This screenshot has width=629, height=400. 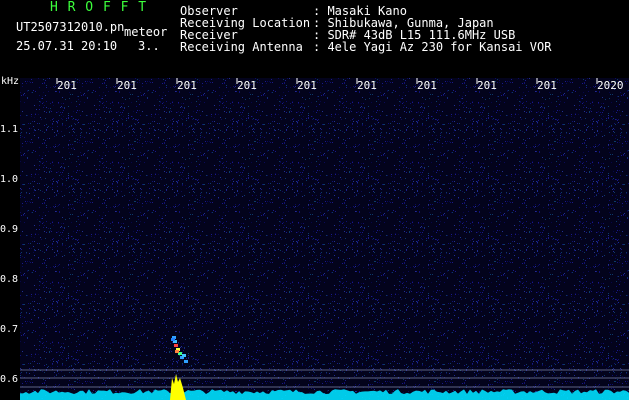 I want to click on info-key-antenna: Receiving Antenna, so click(x=241, y=47).